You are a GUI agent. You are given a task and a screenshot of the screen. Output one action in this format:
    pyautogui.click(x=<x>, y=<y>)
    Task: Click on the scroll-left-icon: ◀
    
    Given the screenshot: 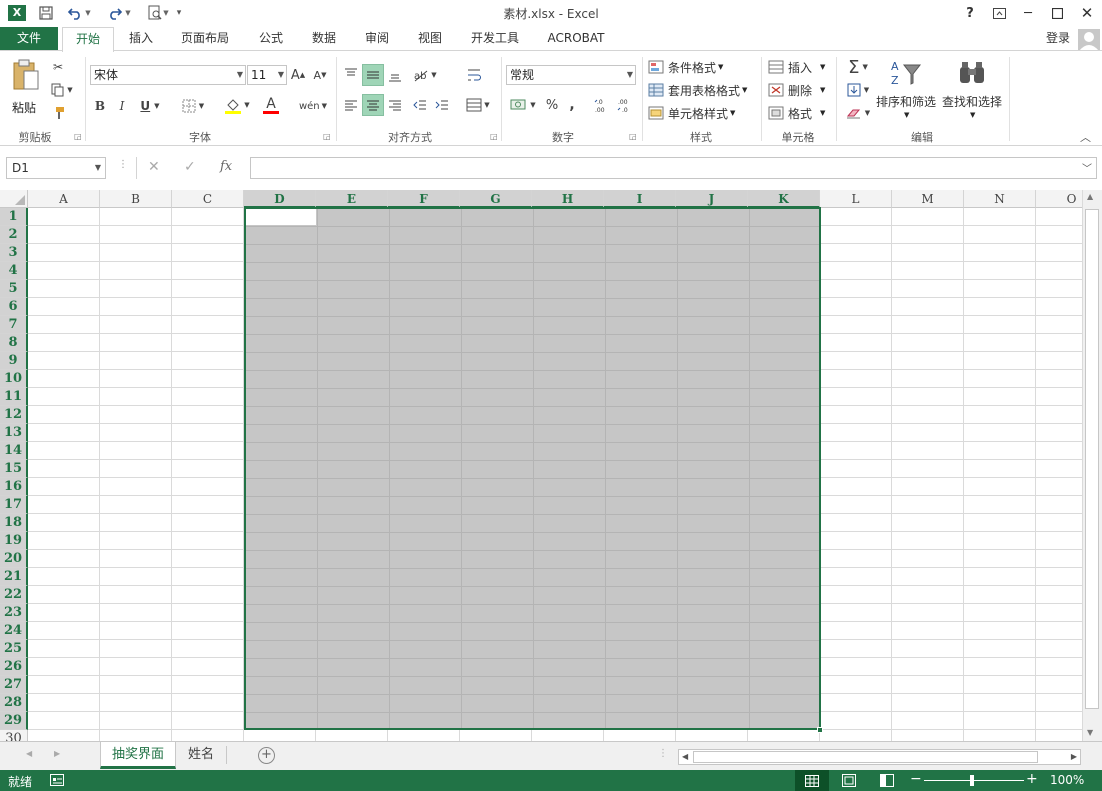 What is the action you would take?
    pyautogui.click(x=685, y=756)
    